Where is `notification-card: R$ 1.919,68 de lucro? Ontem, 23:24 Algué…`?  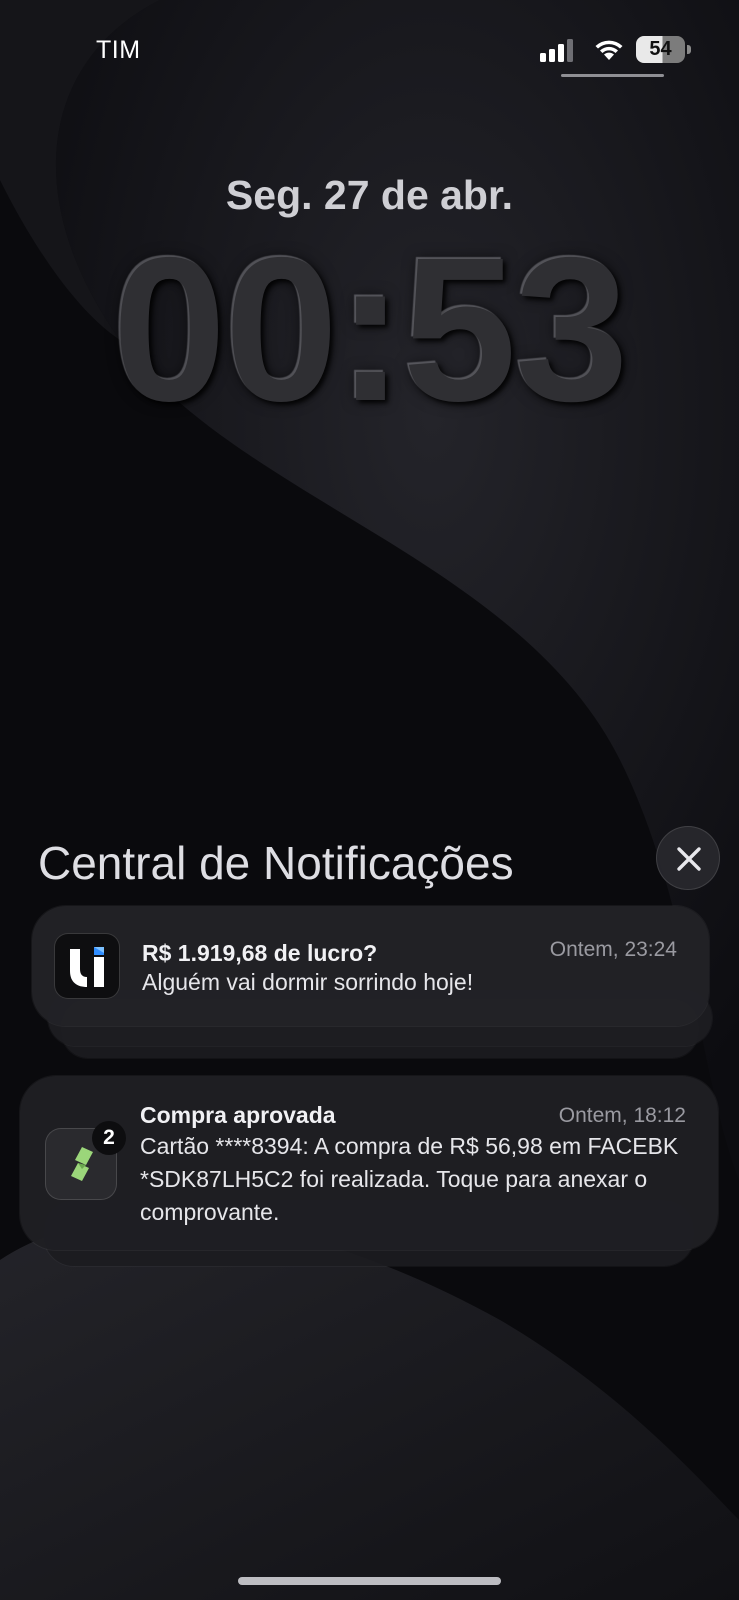 notification-card: R$ 1.919,68 de lucro? Ontem, 23:24 Algué… is located at coordinates (370, 966).